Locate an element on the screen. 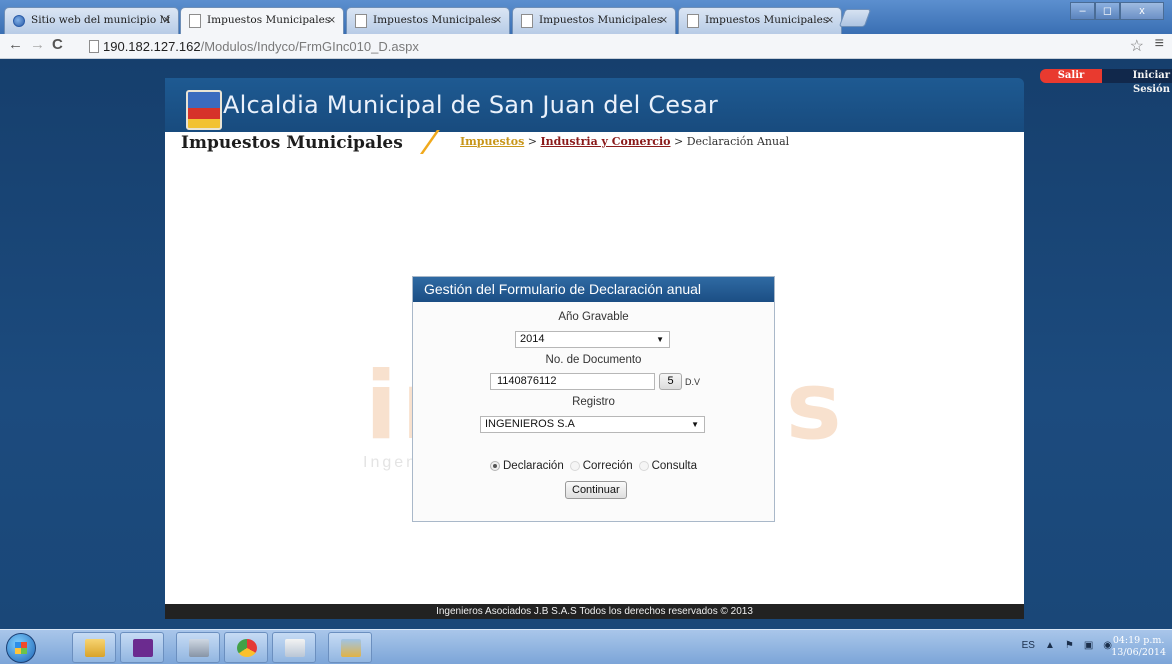  menu-icon: ≡ is located at coordinates (1159, 44).